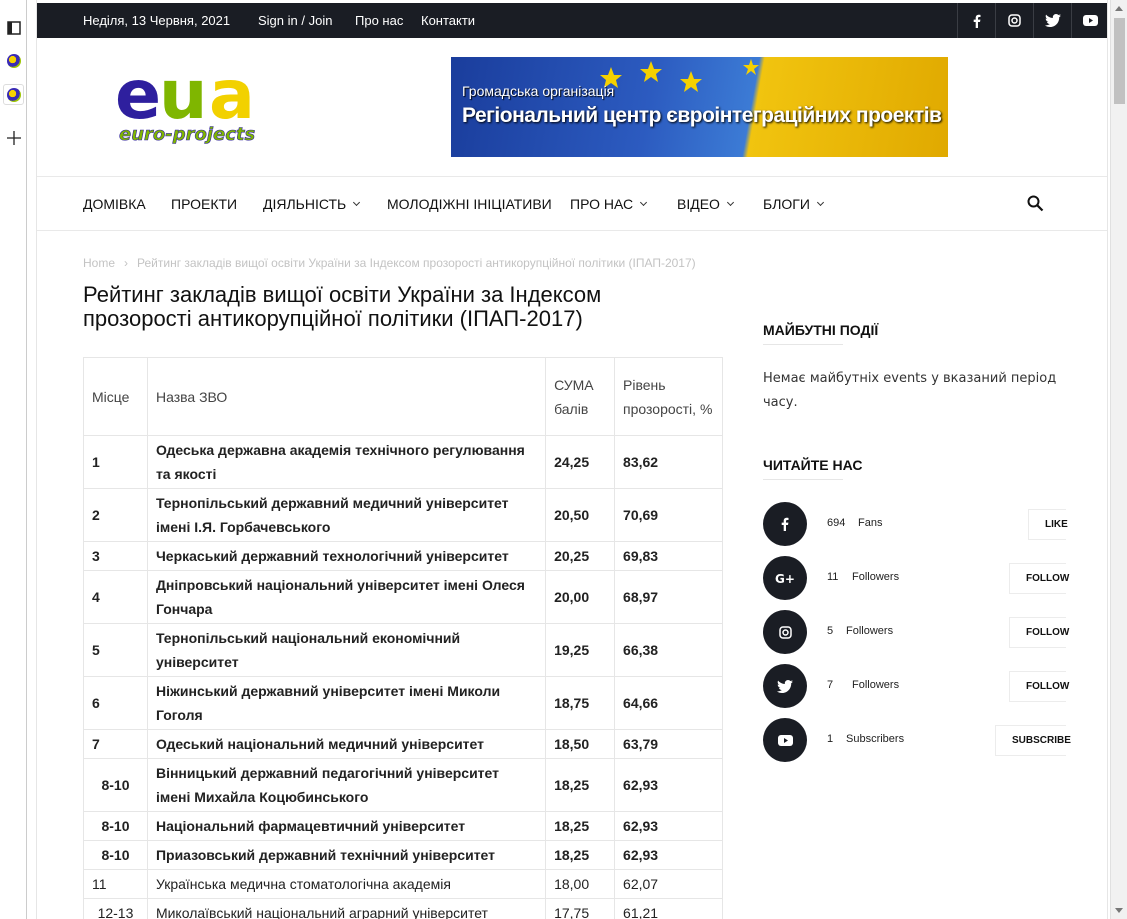  Describe the element at coordinates (916, 632) in the screenshot. I see `social-counter-row: 5 Followers FOLLOW` at that location.